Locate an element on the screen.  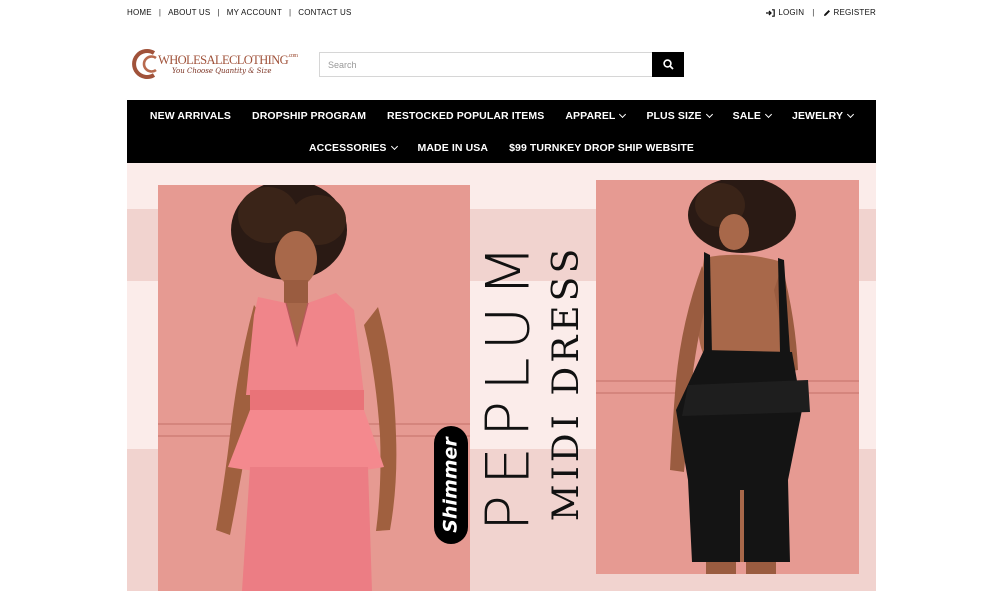
badge-text: Shimmer is located at coordinates (451, 484).